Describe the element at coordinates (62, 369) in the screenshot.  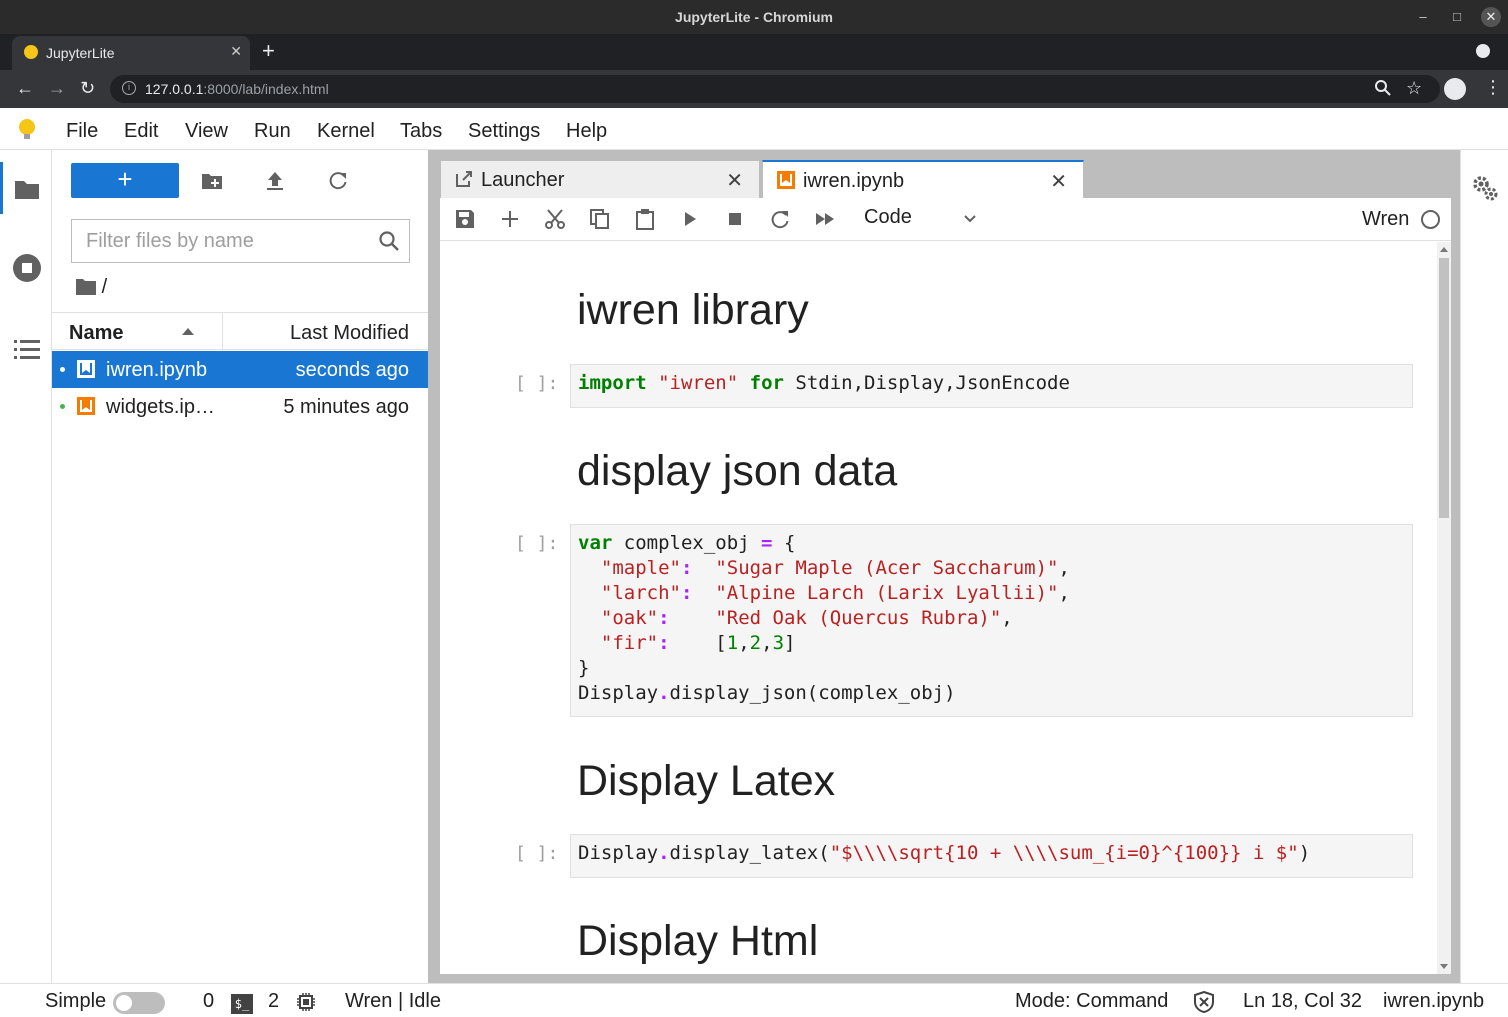
I see `running-dot-icon` at that location.